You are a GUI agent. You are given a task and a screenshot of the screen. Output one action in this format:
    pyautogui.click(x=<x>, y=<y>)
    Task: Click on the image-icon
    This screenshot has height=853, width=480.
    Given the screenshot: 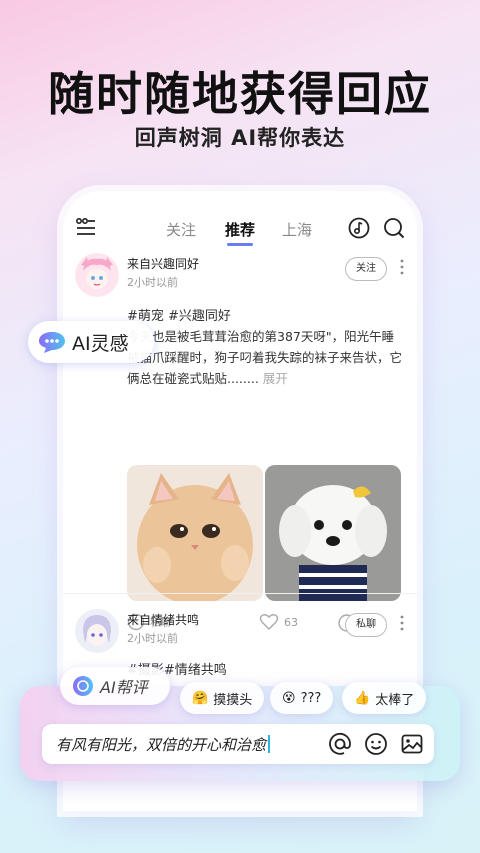 What is the action you would take?
    pyautogui.click(x=412, y=744)
    